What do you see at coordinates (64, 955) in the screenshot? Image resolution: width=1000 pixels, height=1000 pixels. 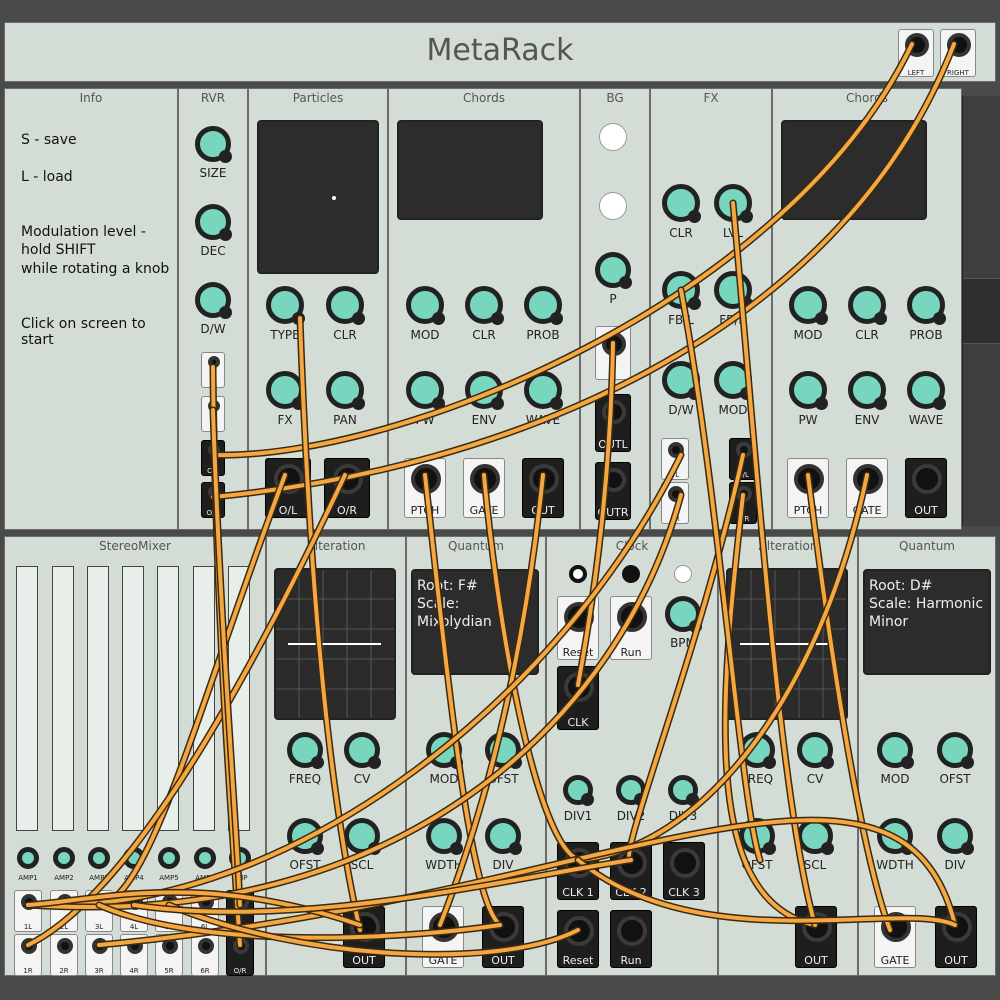 I see `jack: 2R` at bounding box center [64, 955].